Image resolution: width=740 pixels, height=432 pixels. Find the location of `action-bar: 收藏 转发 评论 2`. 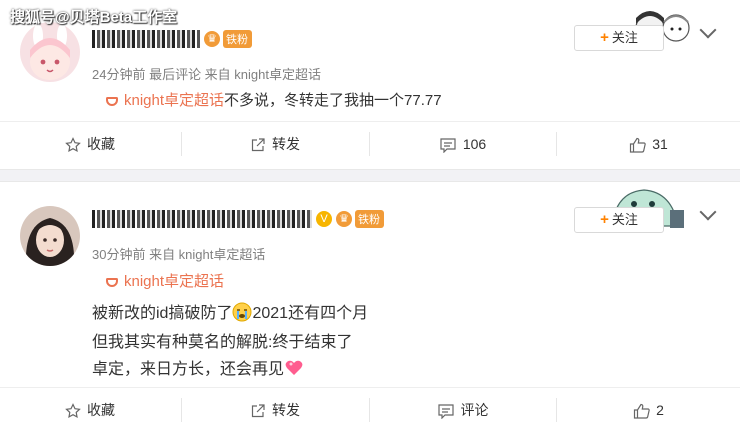

action-bar: 收藏 转发 评论 2 is located at coordinates (370, 409).